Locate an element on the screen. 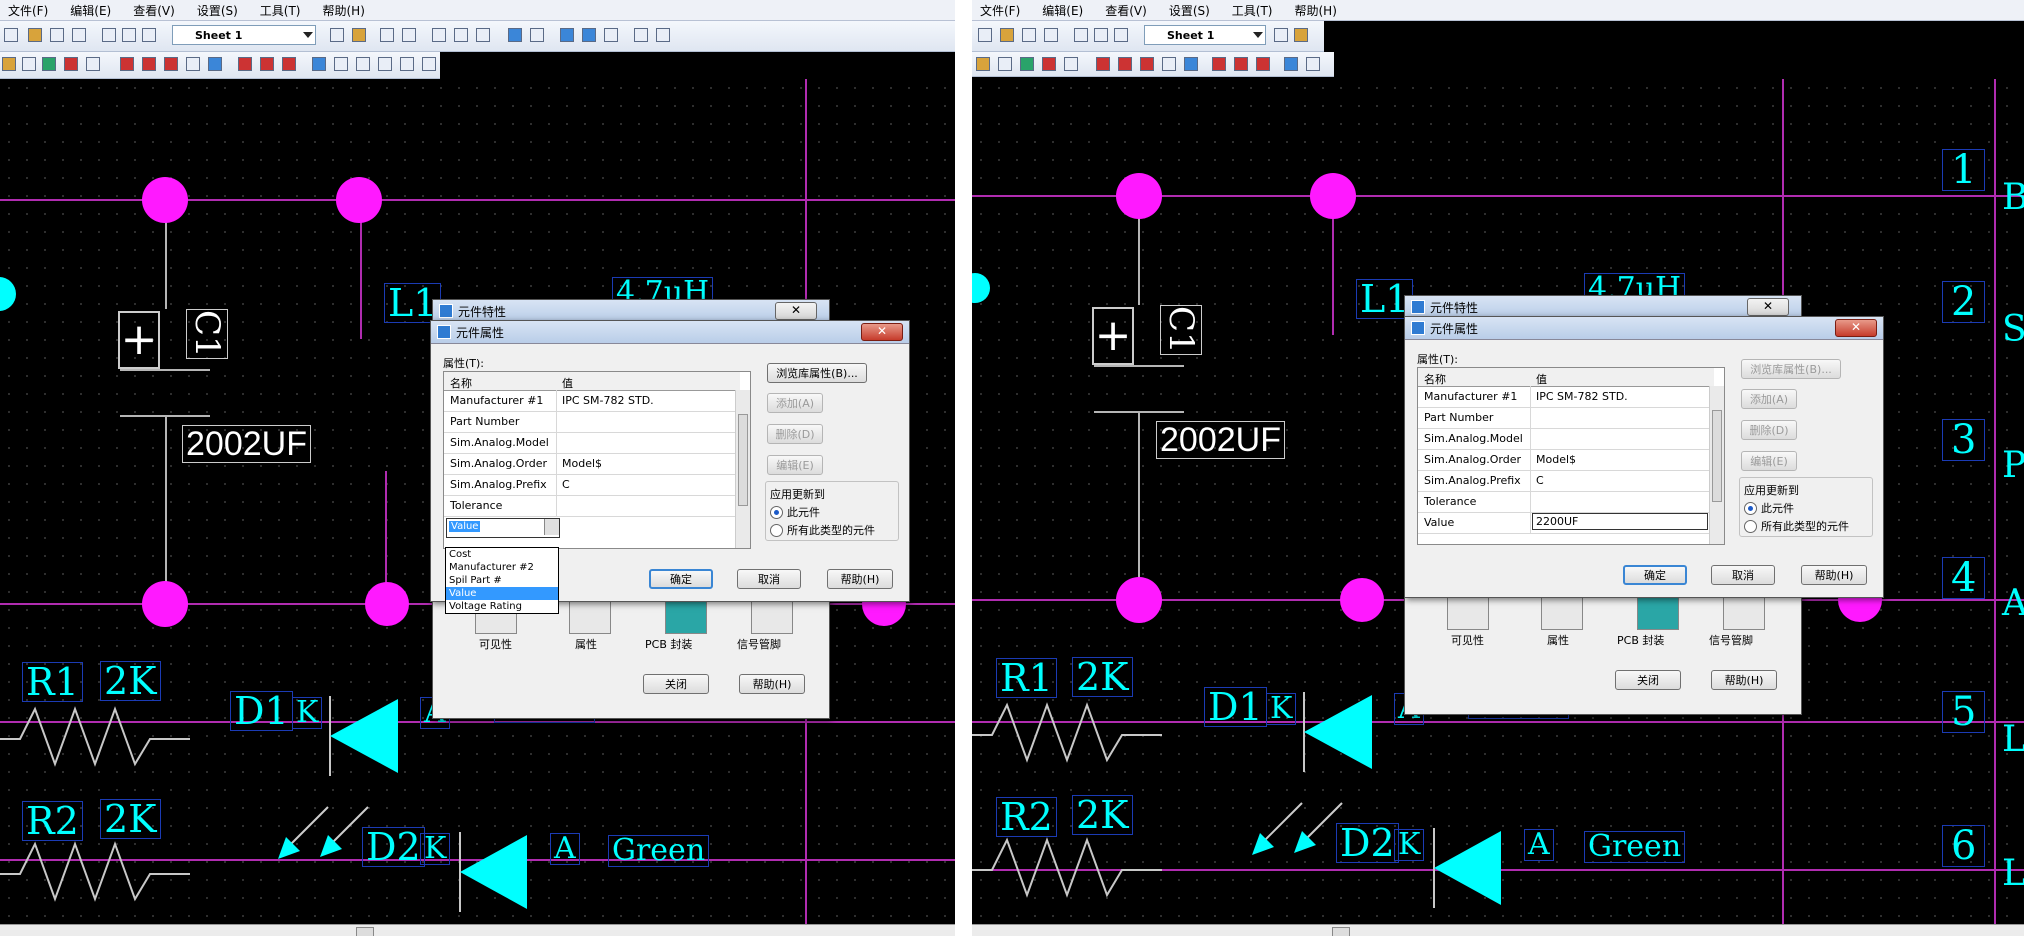  chevron-down-icon is located at coordinates (551, 527).